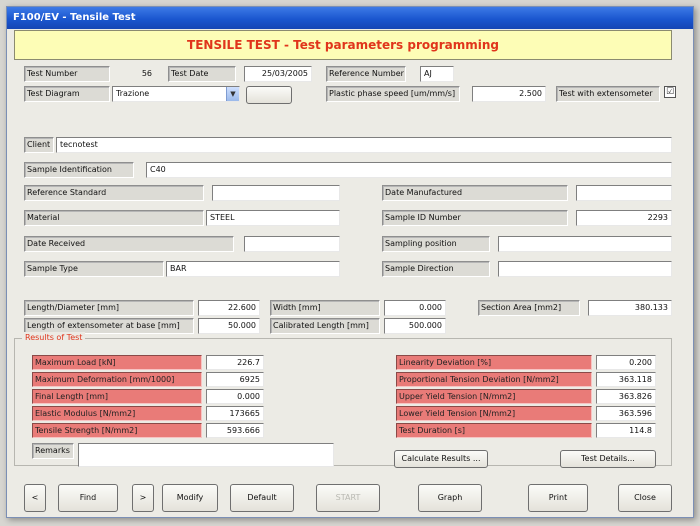 The height and width of the screenshot is (526, 700). Describe the element at coordinates (229, 326) in the screenshot. I see `extensometer-length-field: 50.000` at that location.